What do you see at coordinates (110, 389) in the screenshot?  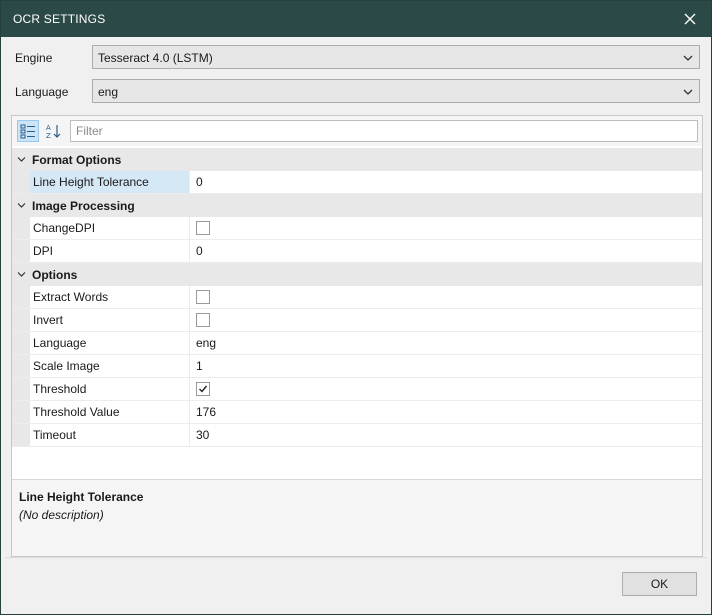 I see `property-name: Threshold` at bounding box center [110, 389].